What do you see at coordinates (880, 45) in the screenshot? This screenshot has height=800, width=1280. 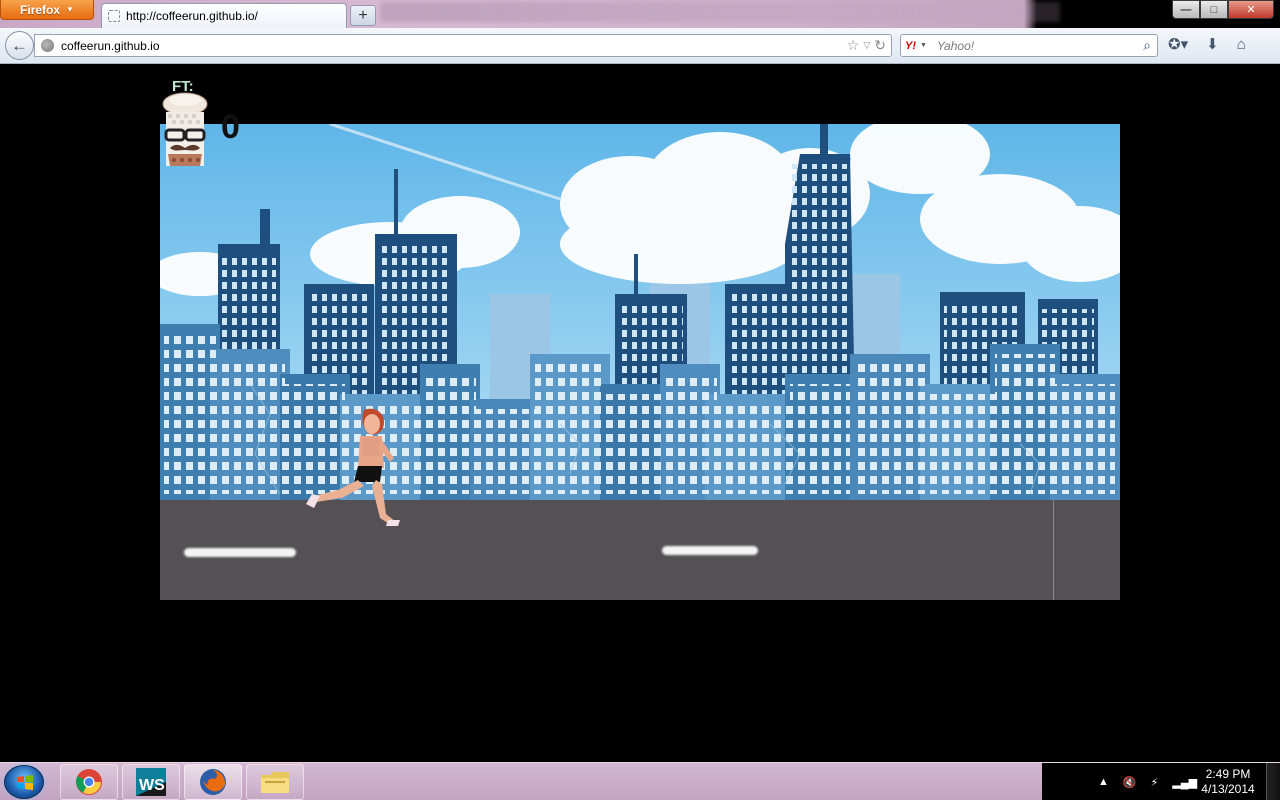 I see `reload-icon: ↻` at bounding box center [880, 45].